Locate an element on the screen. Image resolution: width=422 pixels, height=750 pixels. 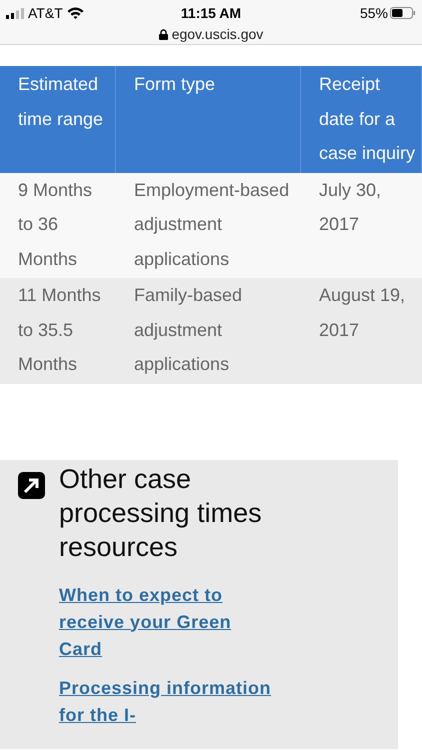
carrier-name: AT&T is located at coordinates (45, 13).